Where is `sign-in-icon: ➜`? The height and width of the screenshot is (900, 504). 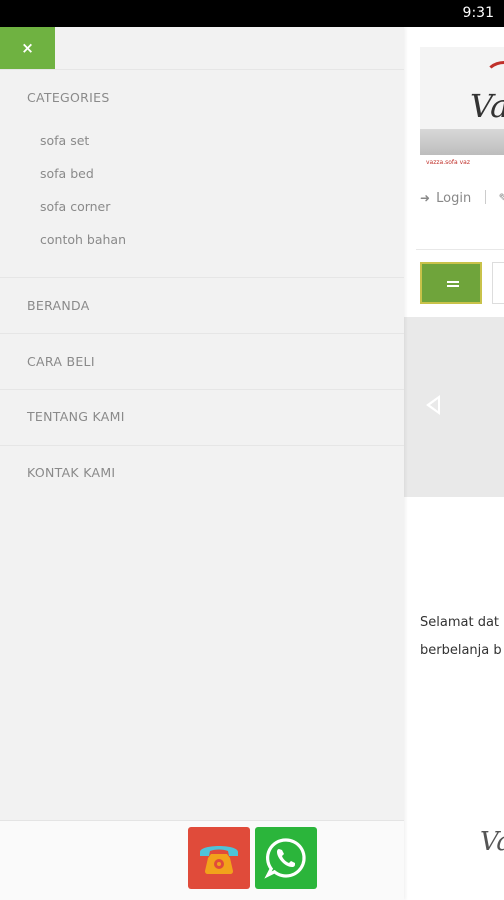
sign-in-icon: ➜ is located at coordinates (425, 198).